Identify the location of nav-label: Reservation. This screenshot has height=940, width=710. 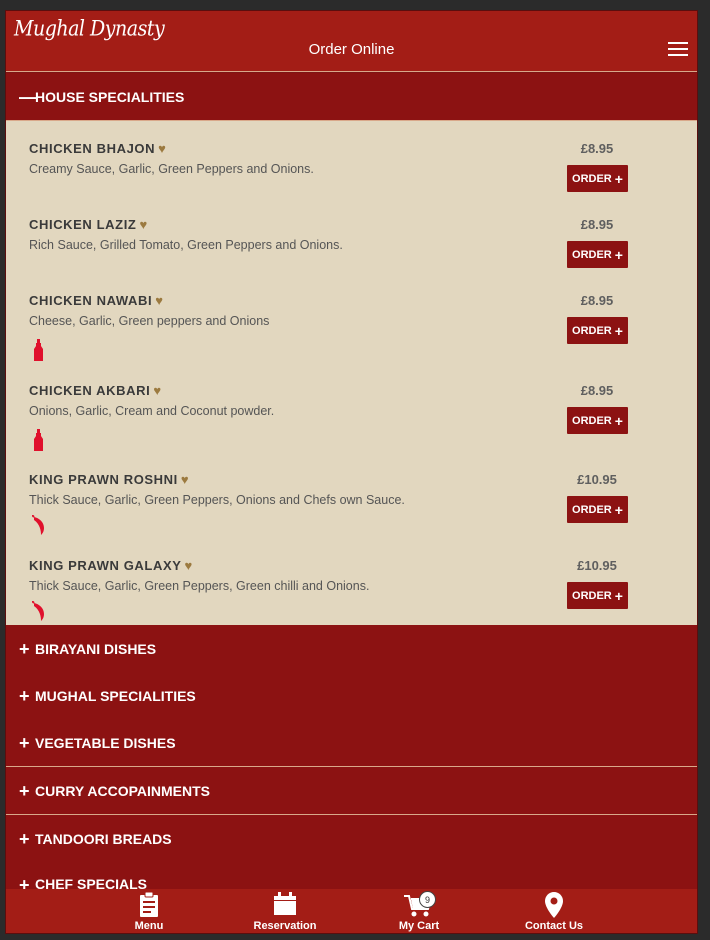
(285, 926).